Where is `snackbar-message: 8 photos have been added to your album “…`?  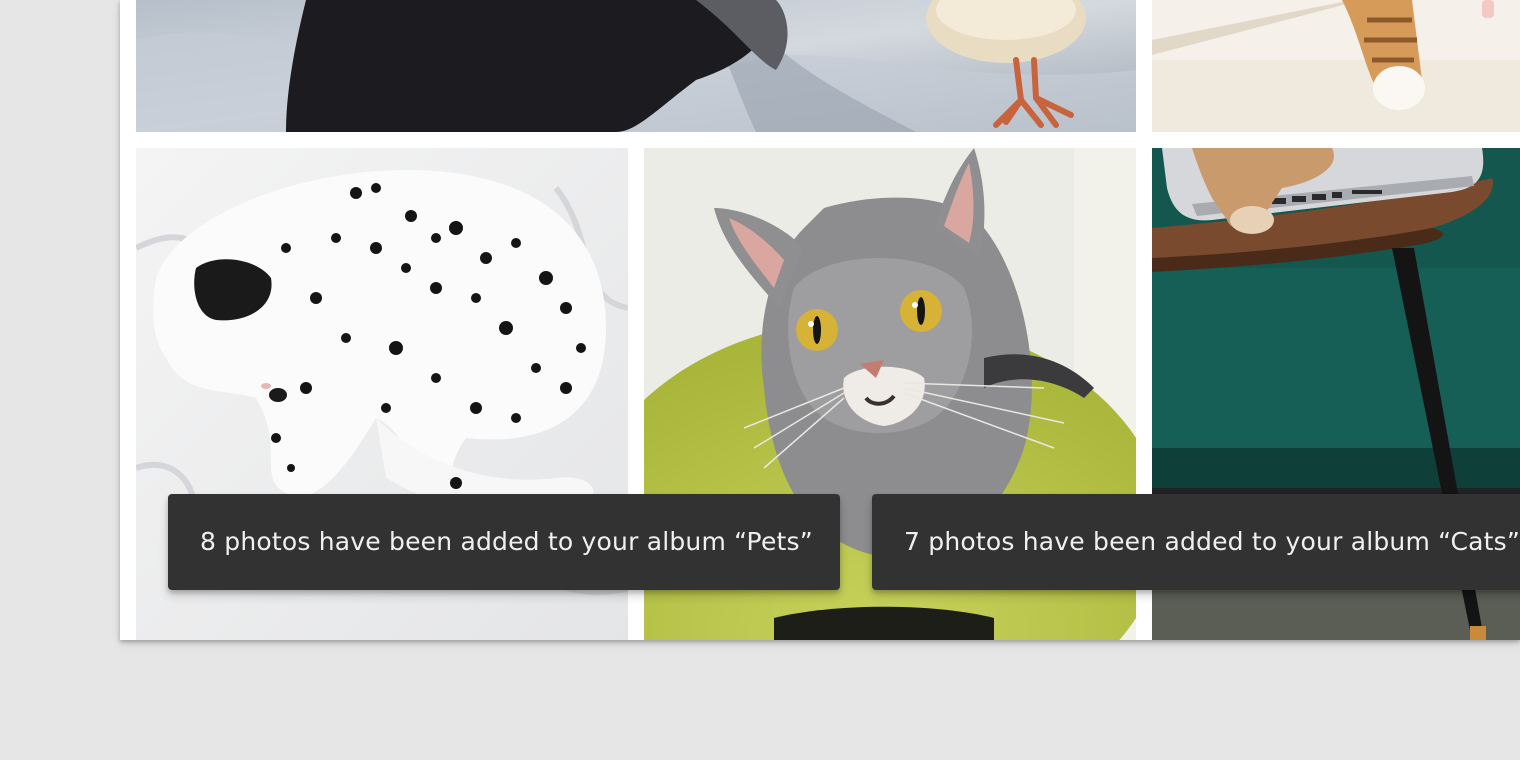 snackbar-message: 8 photos have been added to your album “… is located at coordinates (506, 541).